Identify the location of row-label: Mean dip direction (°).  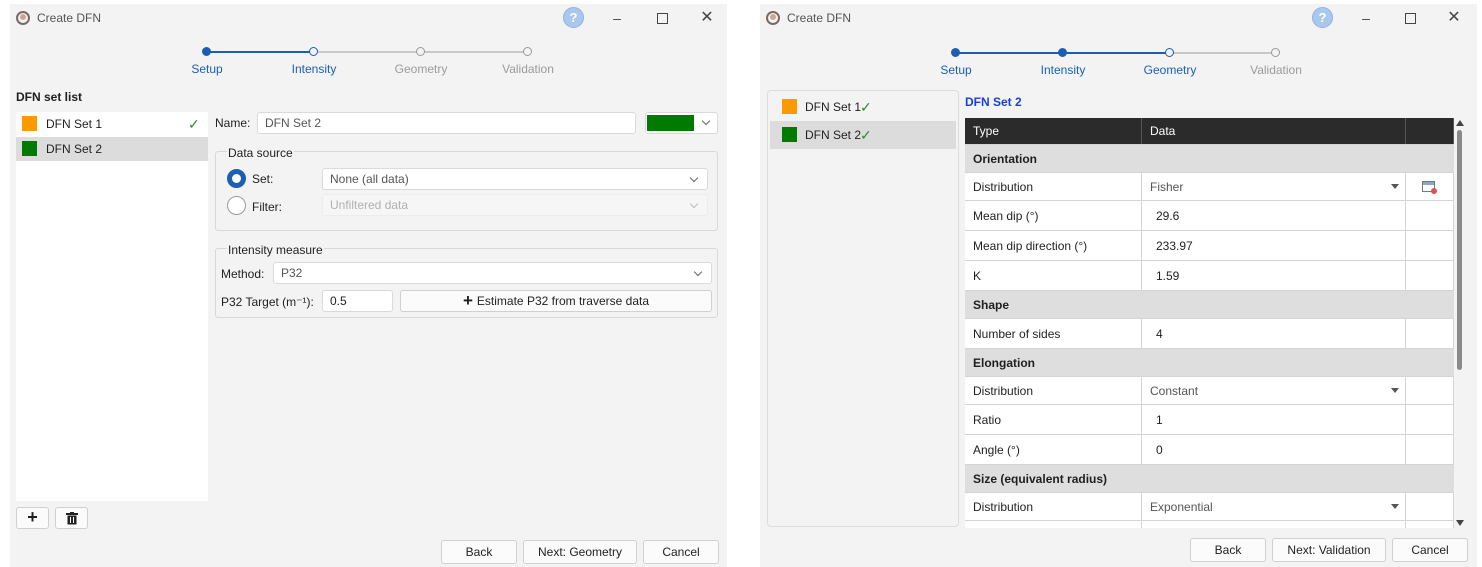
(1053, 245).